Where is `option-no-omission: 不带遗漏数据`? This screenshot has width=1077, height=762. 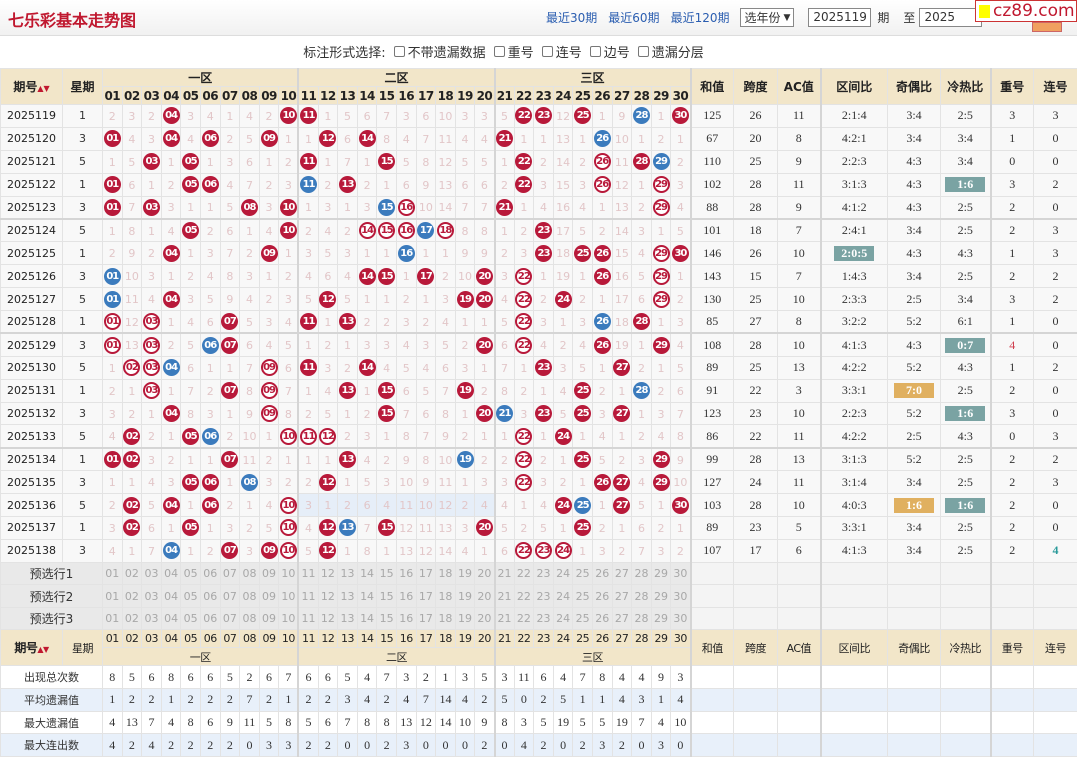
option-no-omission: 不带遗漏数据 is located at coordinates (439, 51).